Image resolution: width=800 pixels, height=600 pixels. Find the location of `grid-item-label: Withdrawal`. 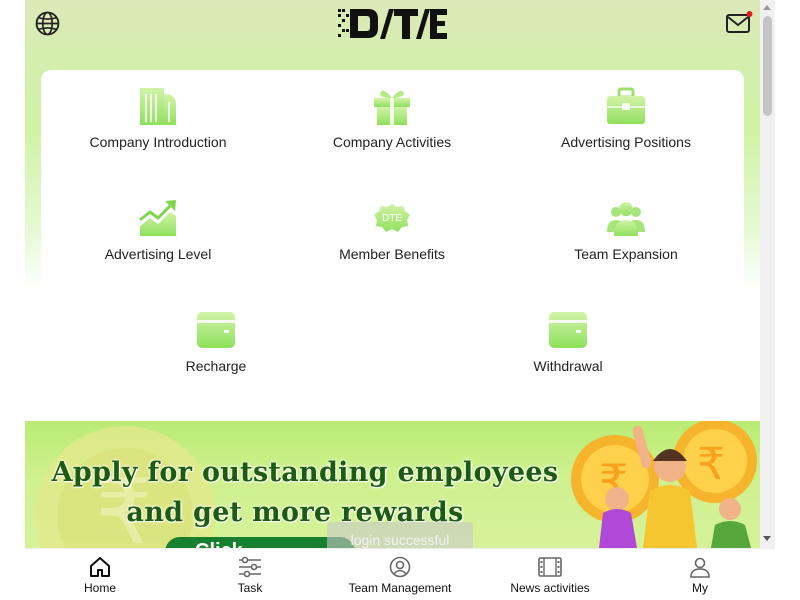

grid-item-label: Withdrawal is located at coordinates (568, 366).